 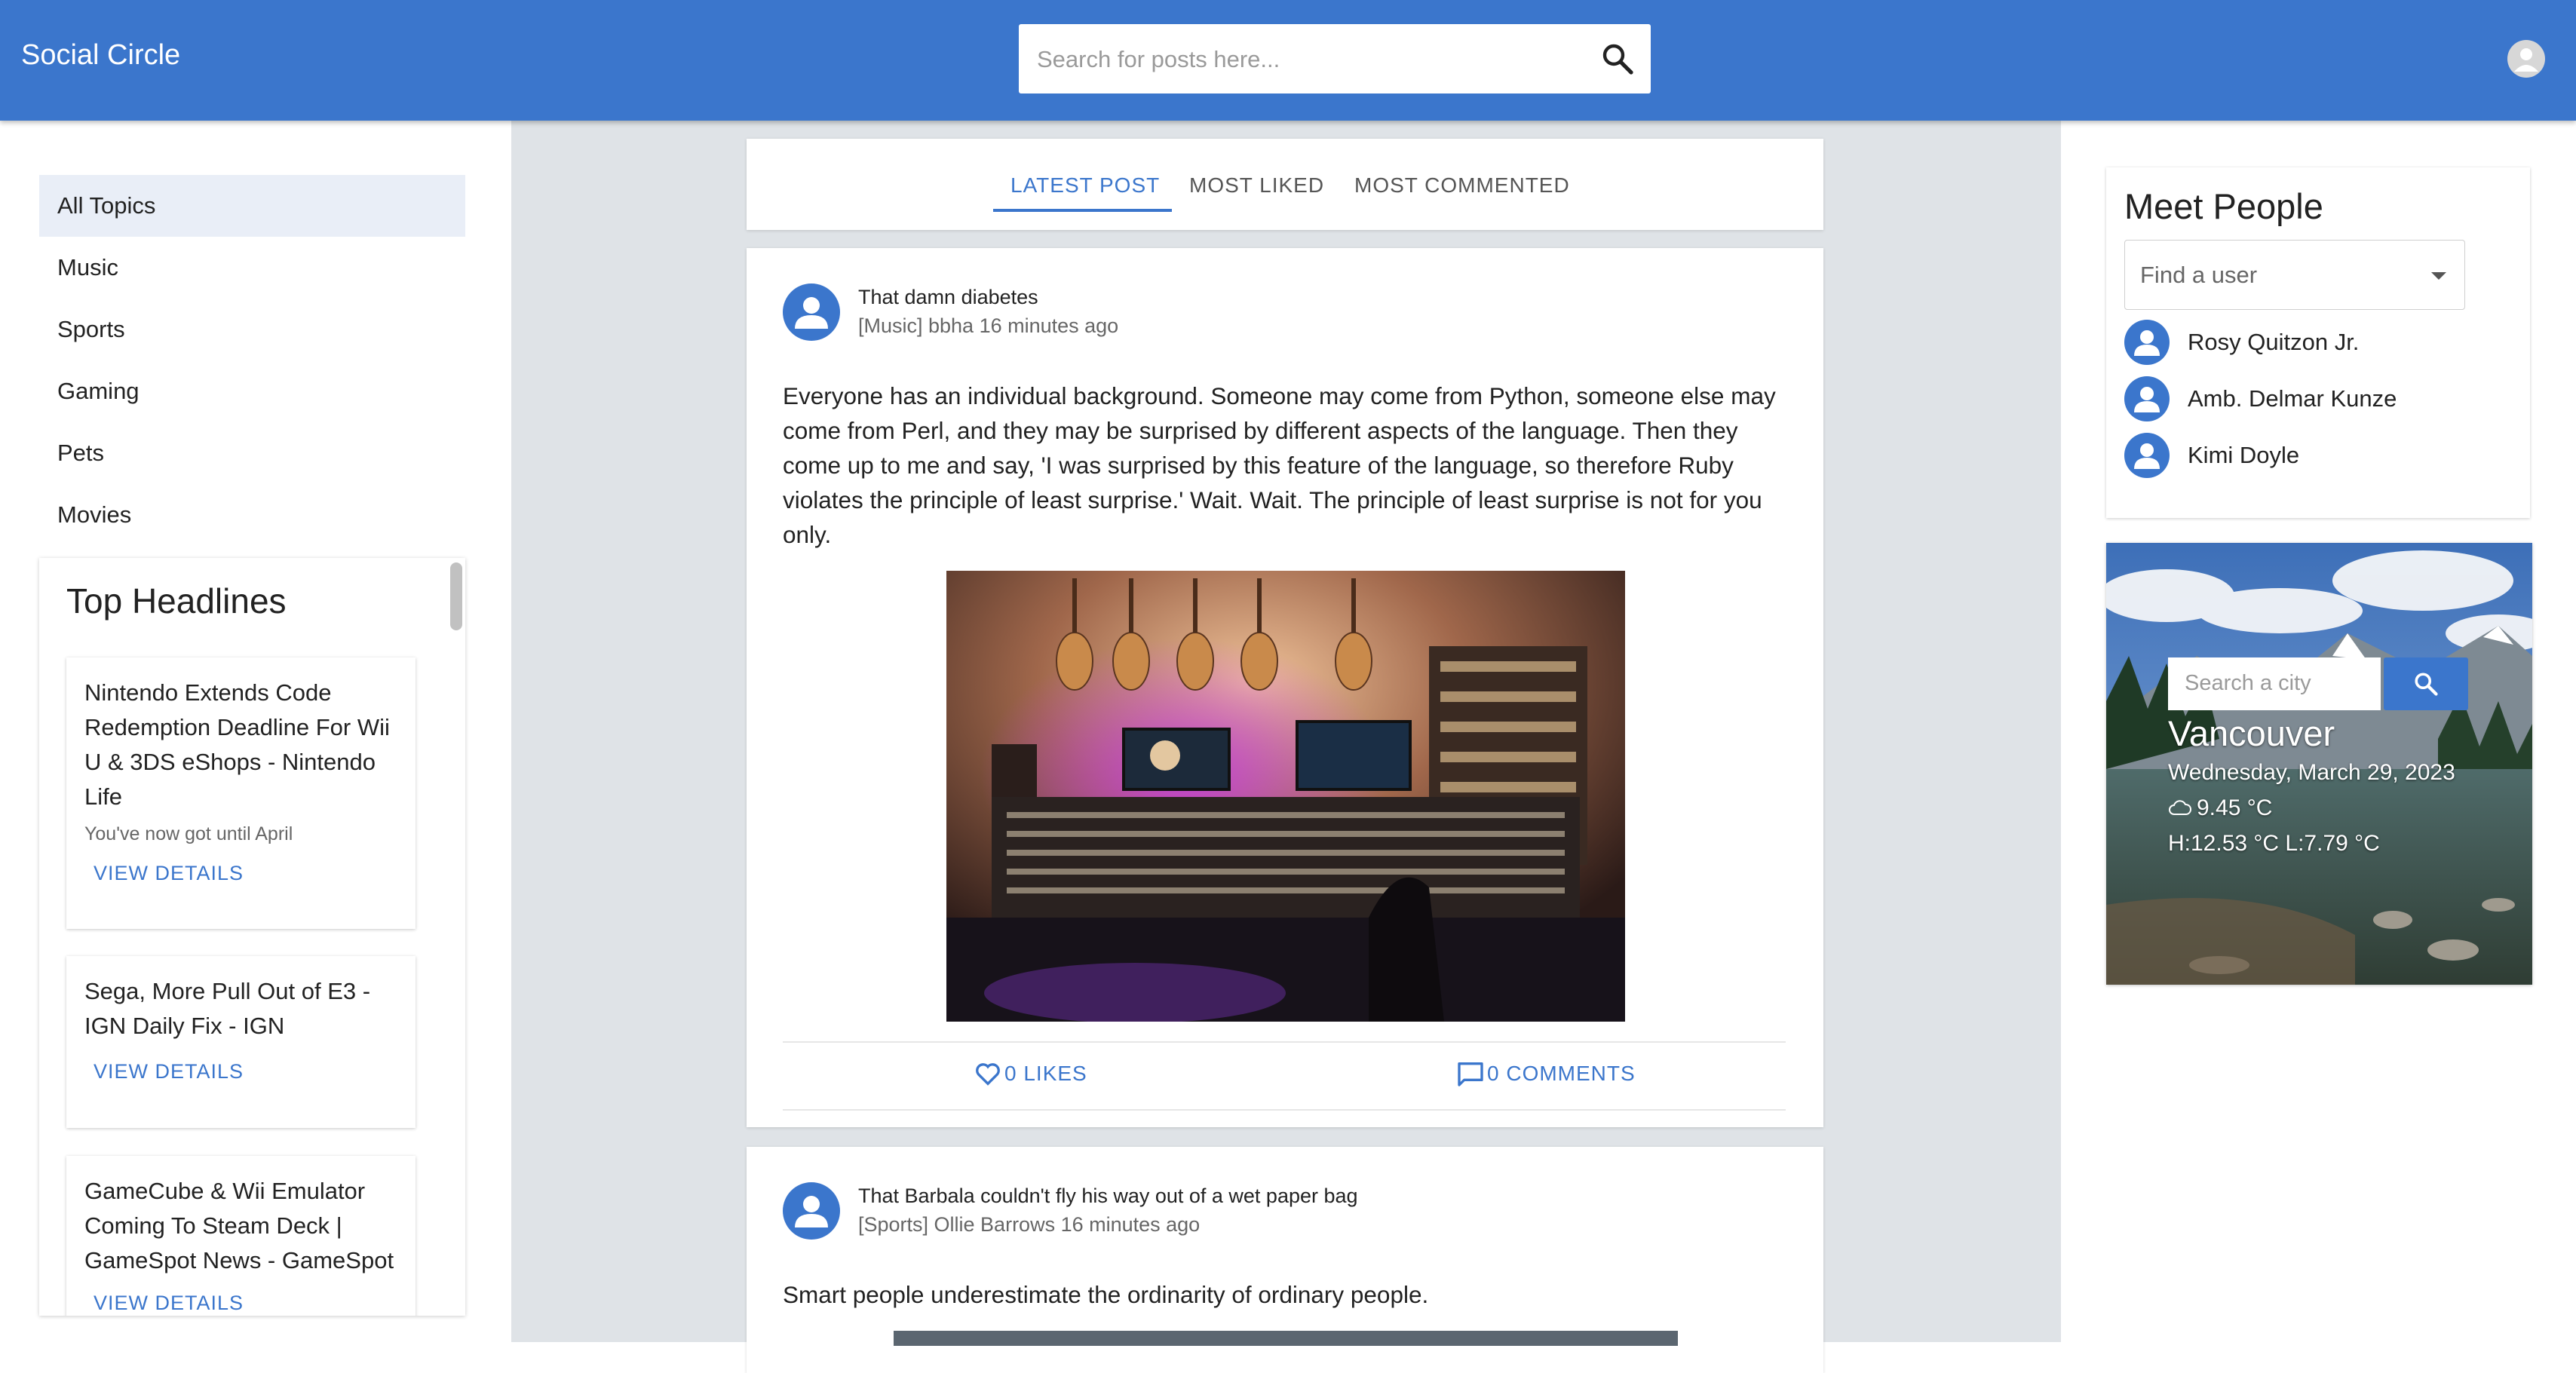 What do you see at coordinates (1085, 186) in the screenshot?
I see `tab-latest-post: LATEST POST` at bounding box center [1085, 186].